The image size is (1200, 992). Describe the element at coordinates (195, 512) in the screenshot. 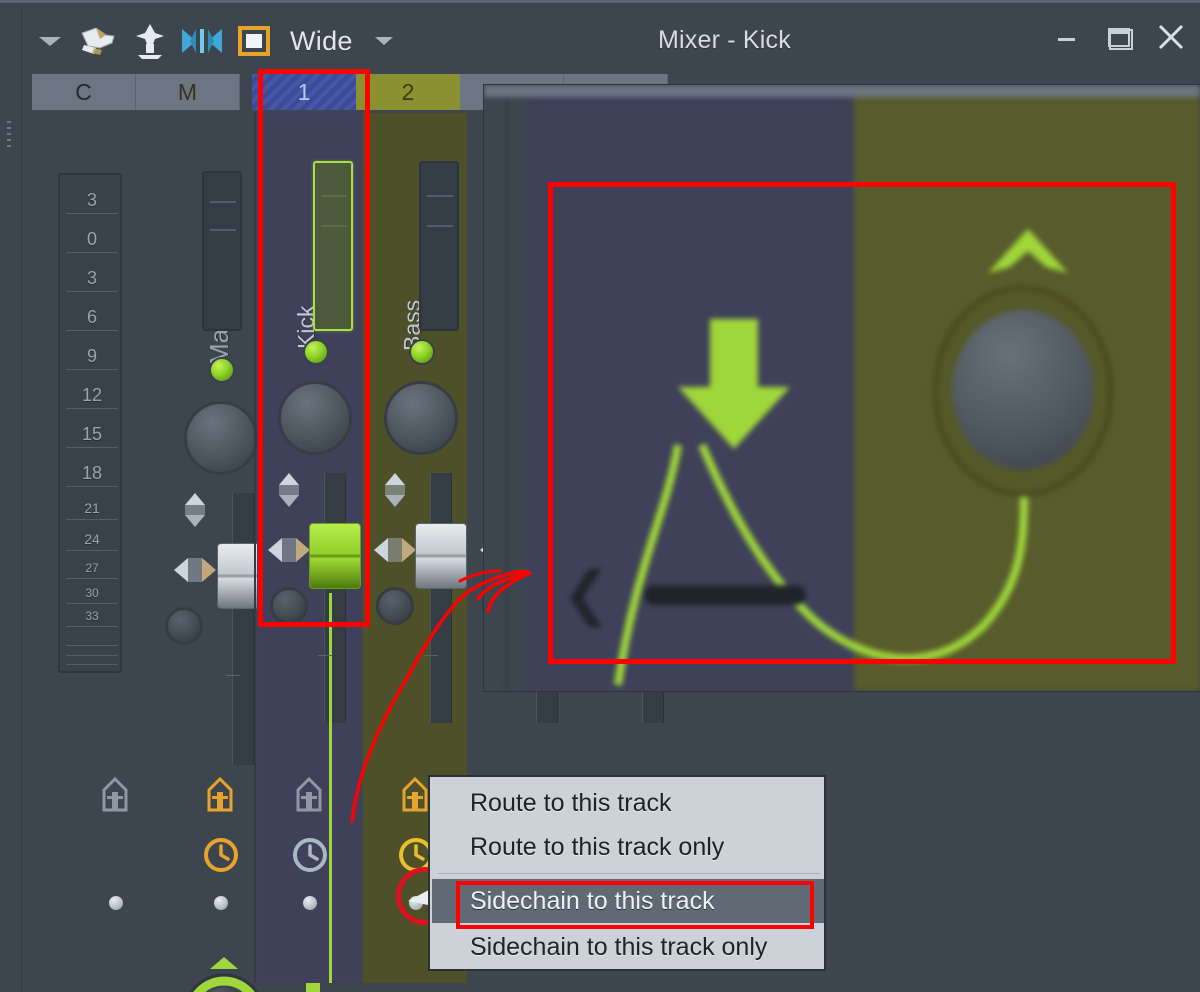

I see `stereo-separation-updown-icon` at that location.